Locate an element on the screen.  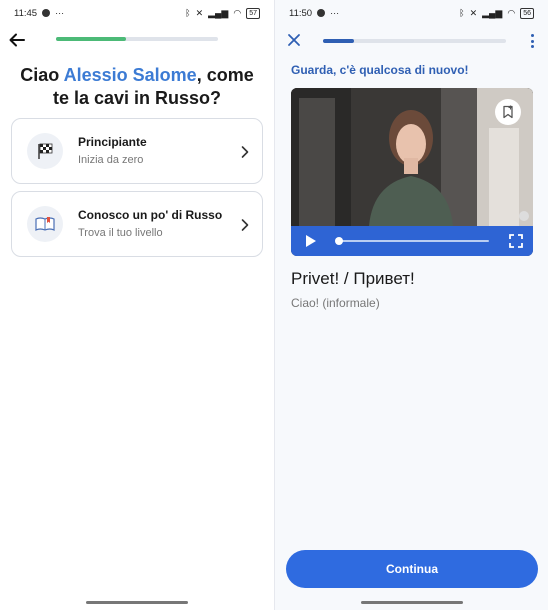
status-time: 11:50 is located at coordinates (301, 13).